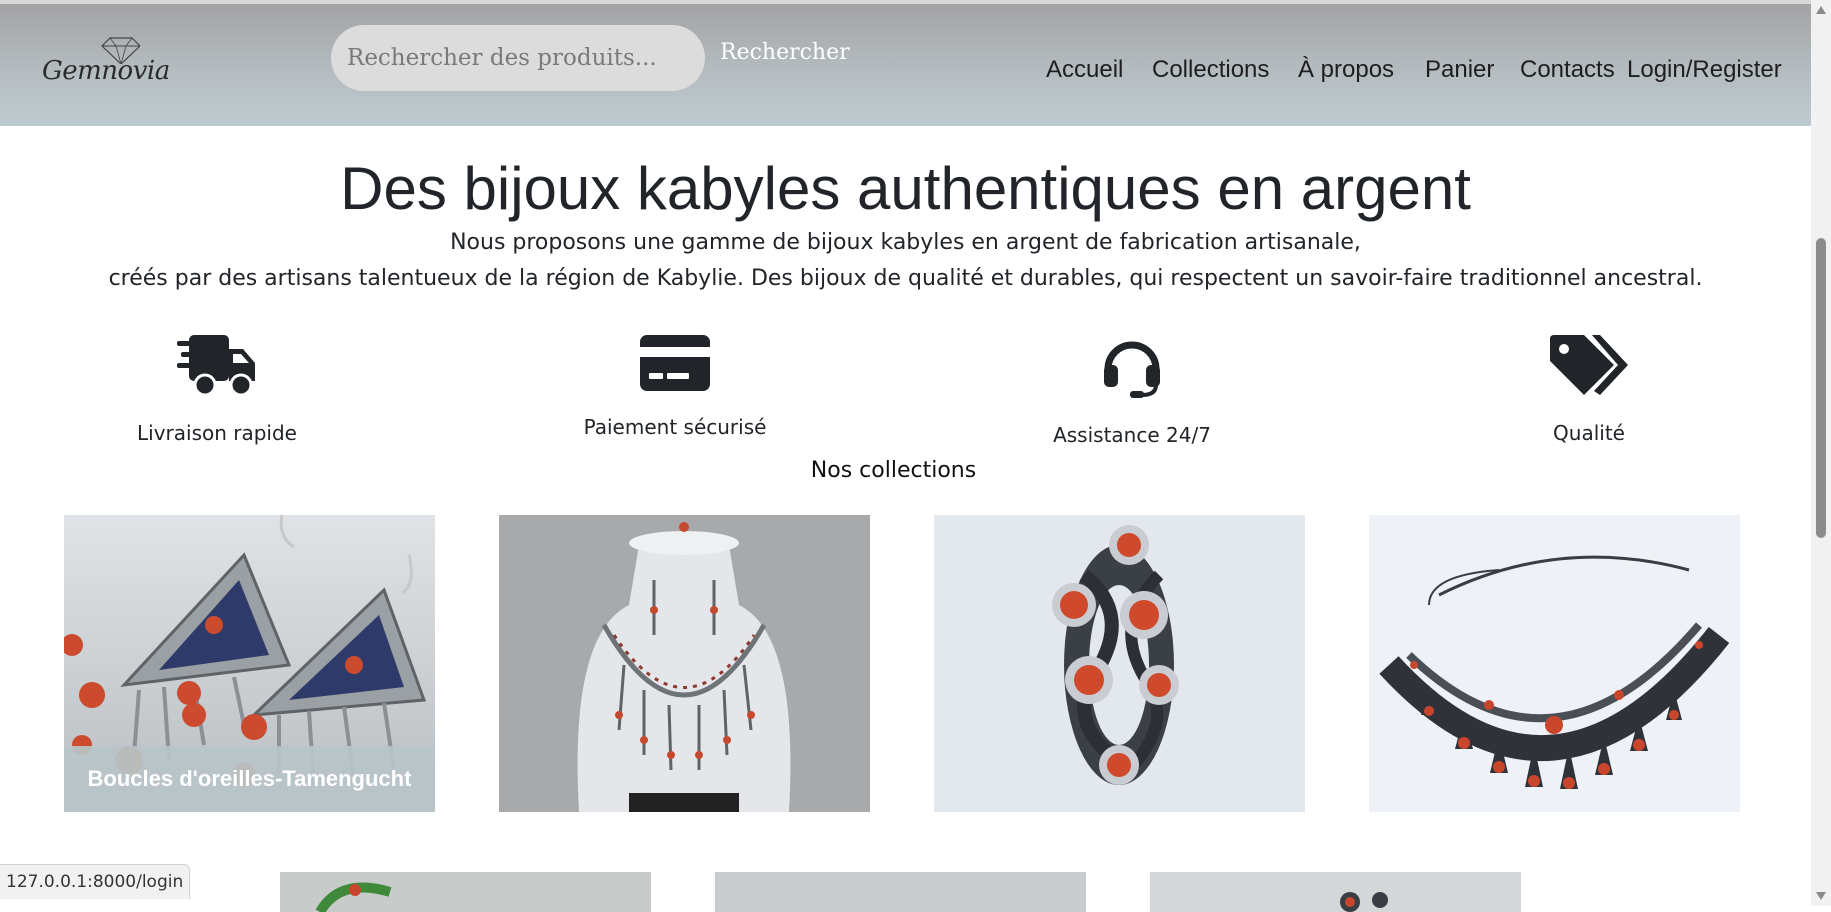  What do you see at coordinates (1346, 70) in the screenshot?
I see `nav-a-propos: À propos` at bounding box center [1346, 70].